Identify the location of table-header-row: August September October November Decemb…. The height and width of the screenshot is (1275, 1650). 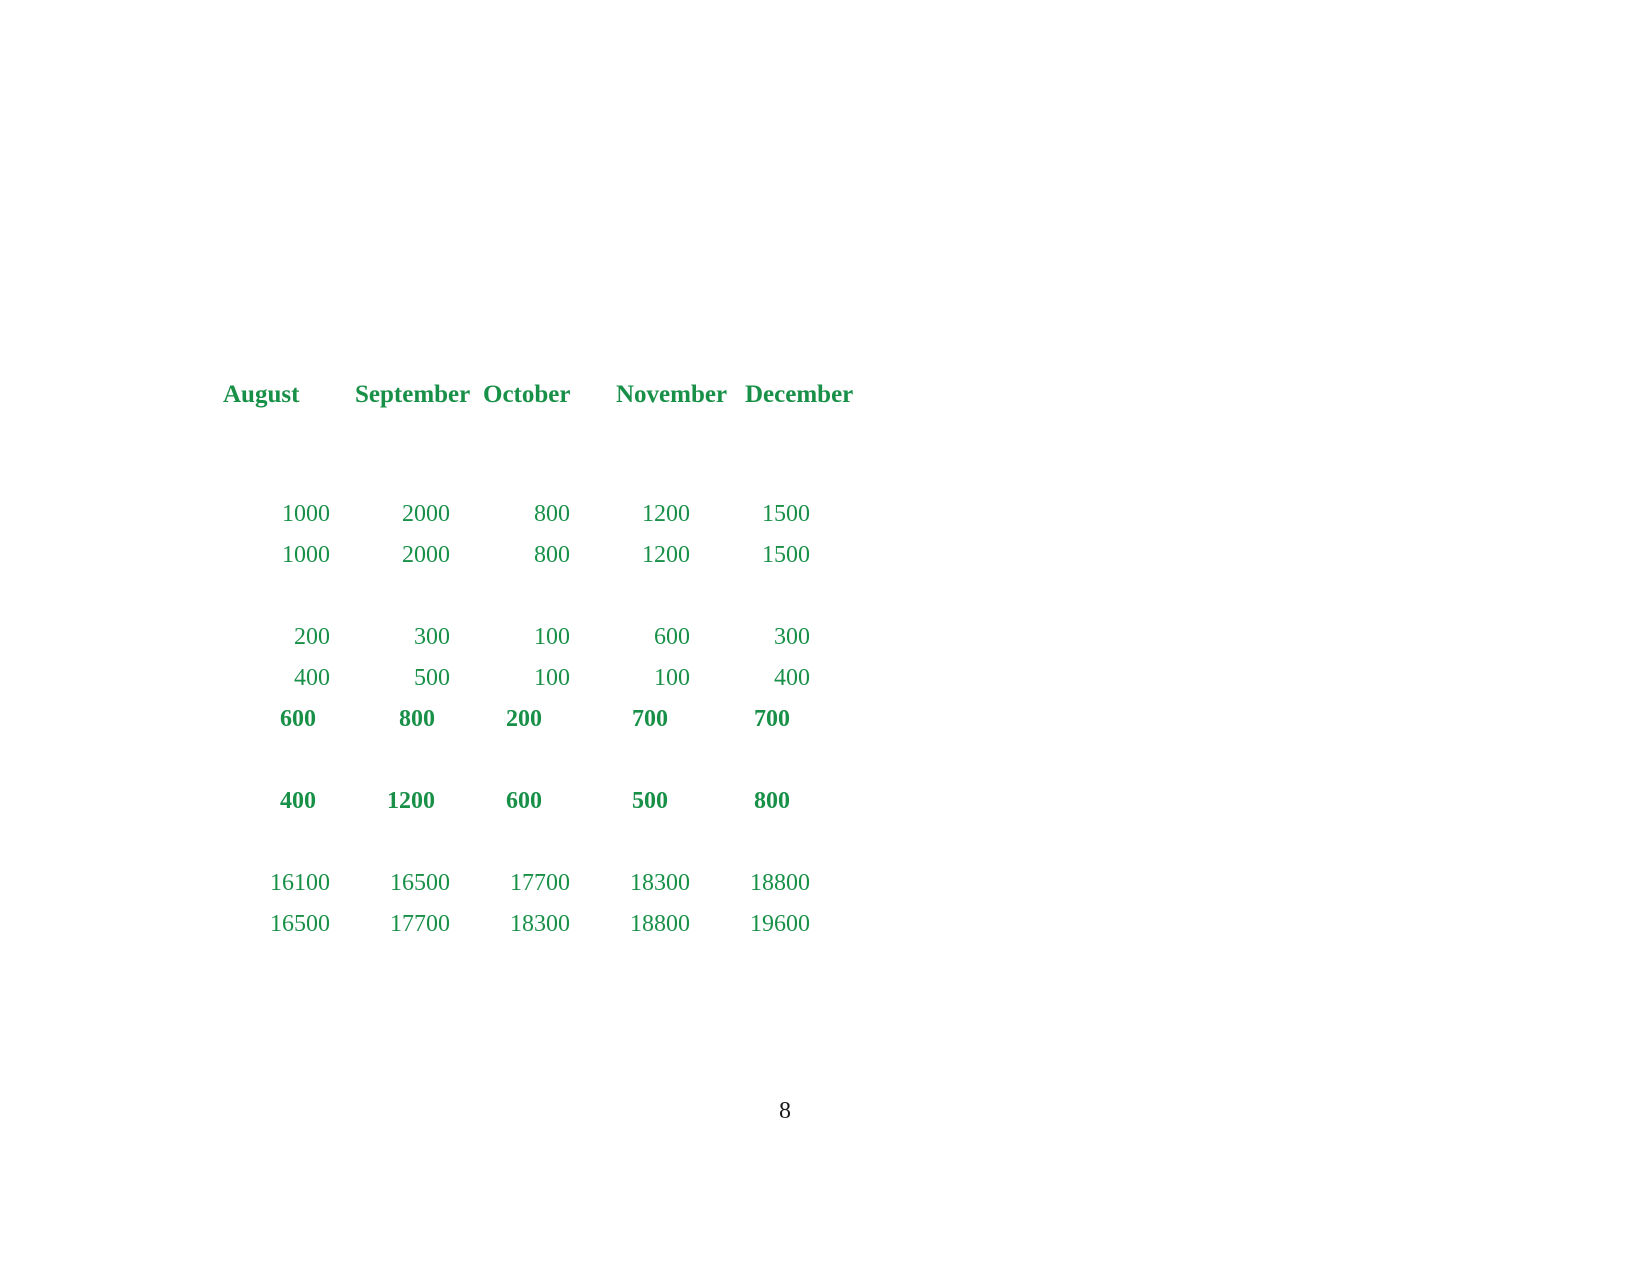
(491, 395).